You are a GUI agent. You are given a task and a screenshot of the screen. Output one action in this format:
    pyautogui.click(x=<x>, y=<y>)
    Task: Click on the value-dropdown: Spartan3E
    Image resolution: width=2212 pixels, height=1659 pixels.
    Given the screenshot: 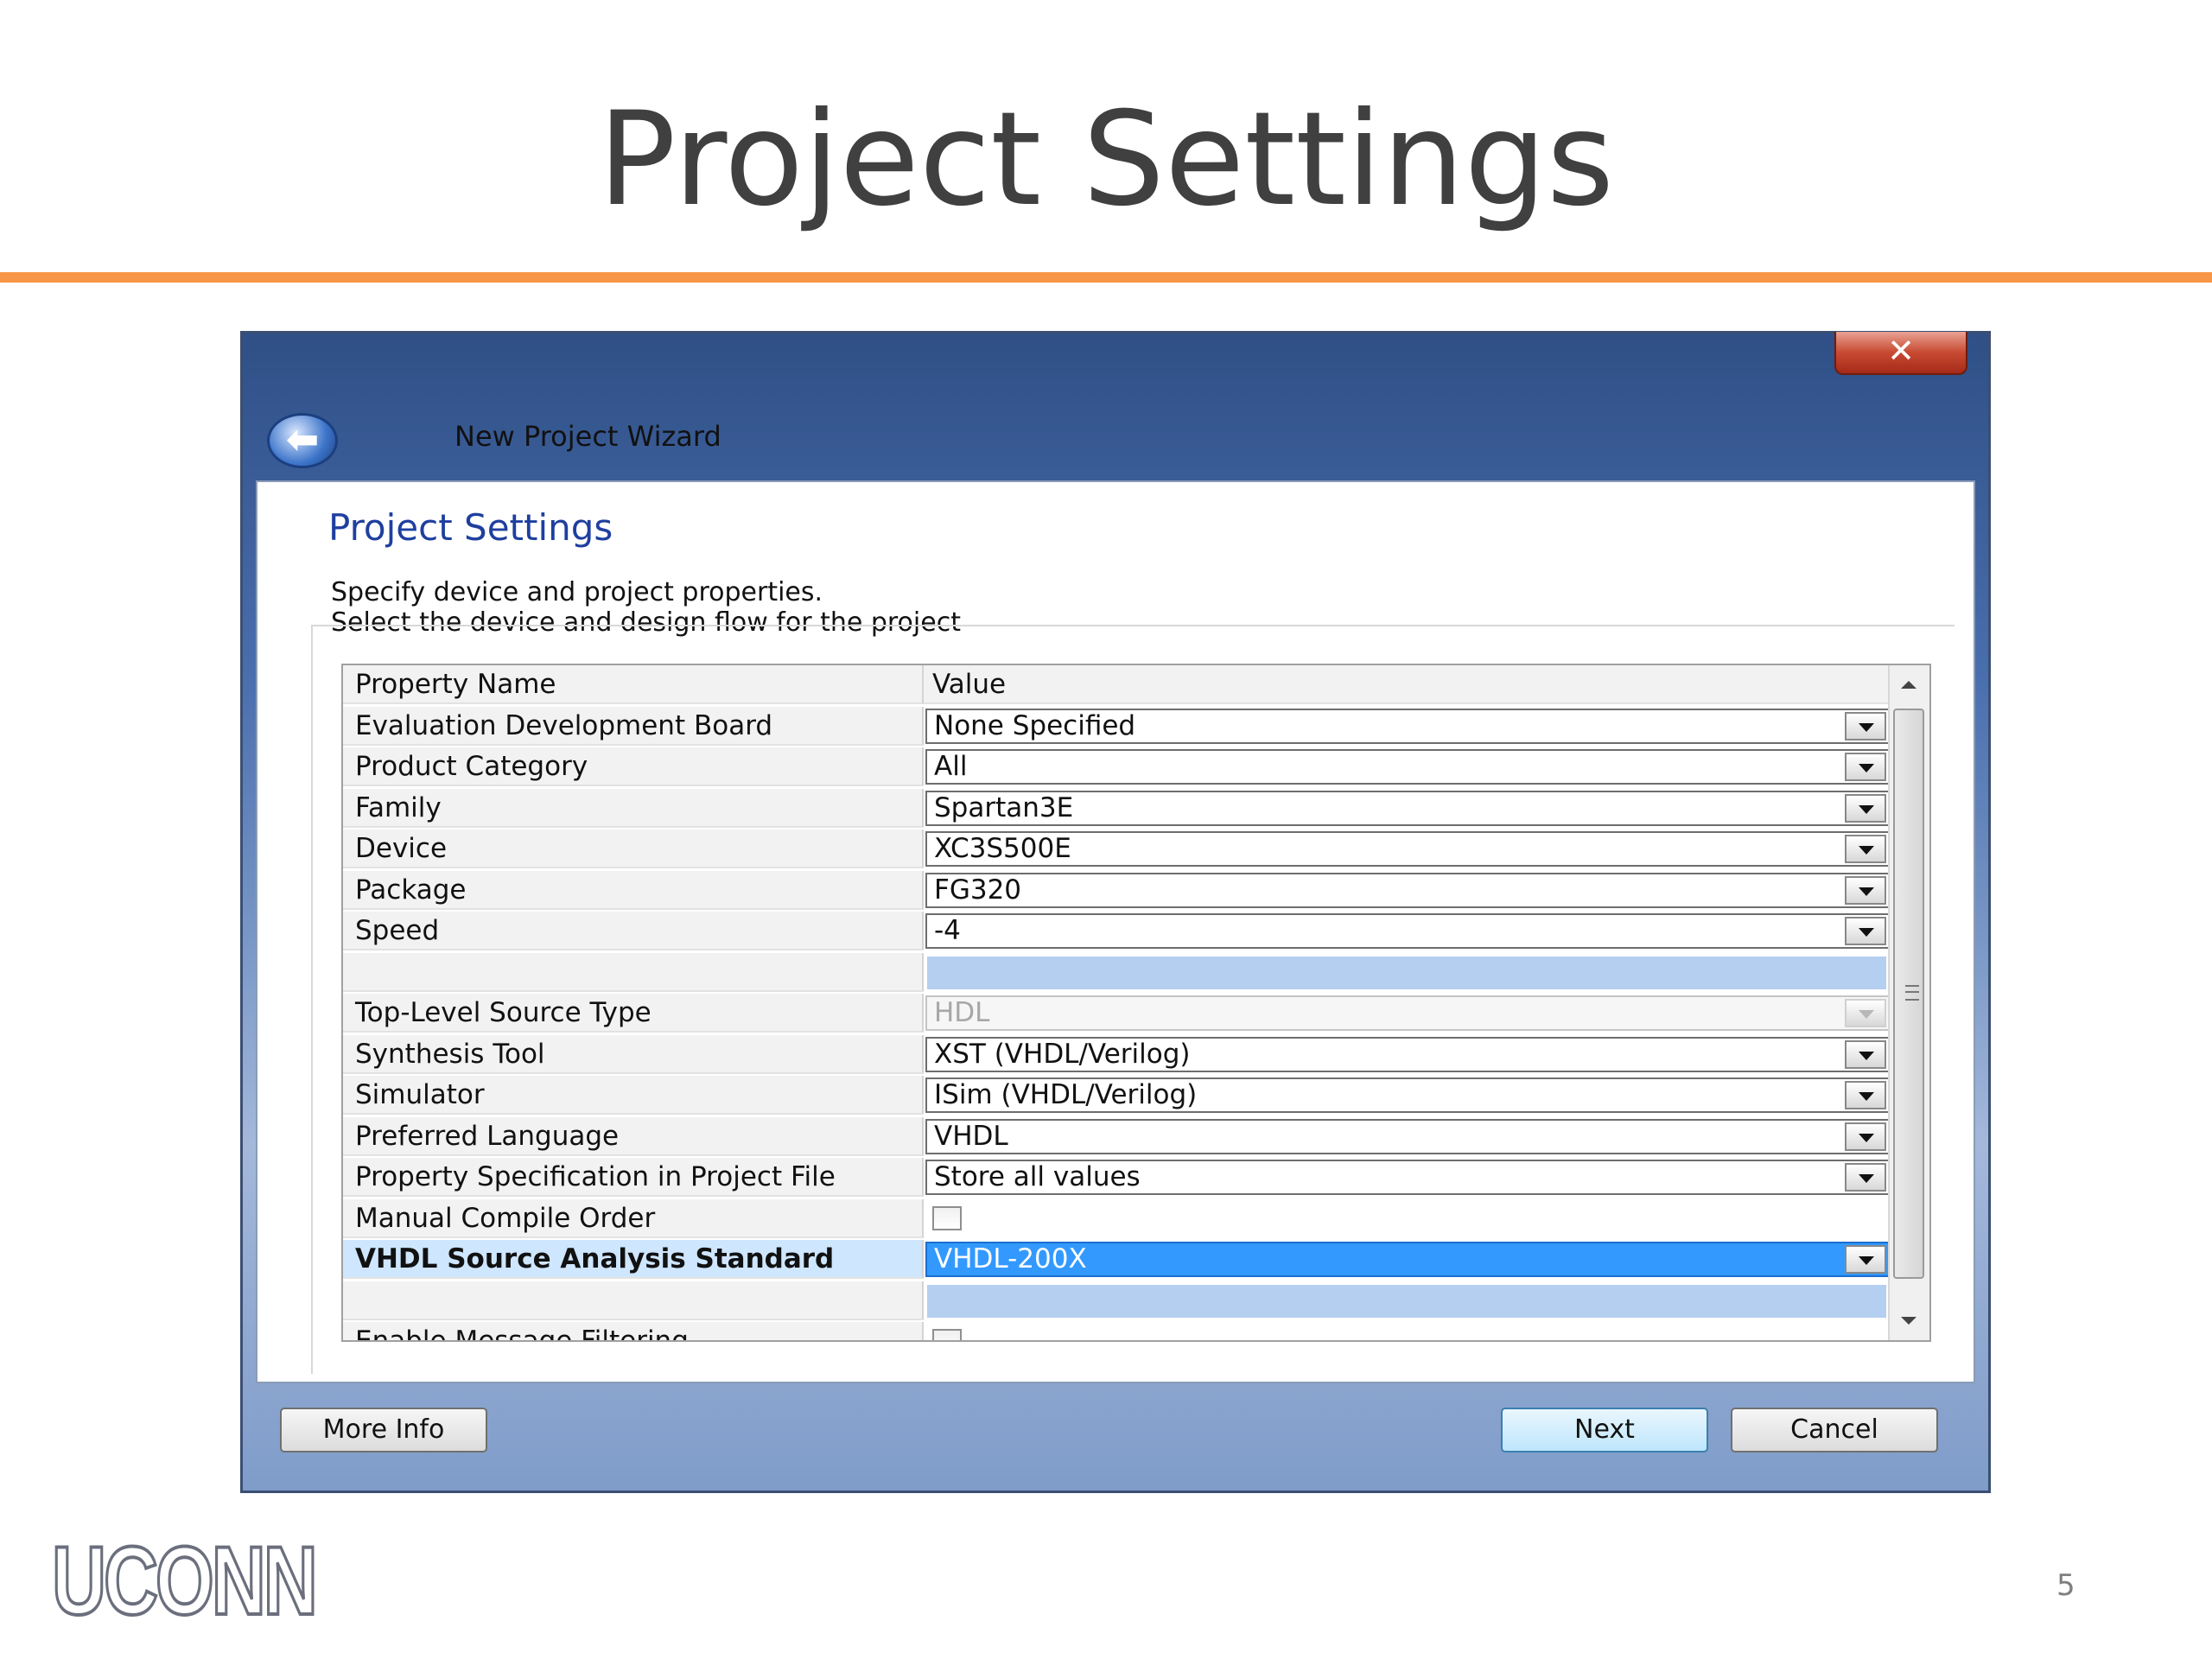 What is the action you would take?
    pyautogui.click(x=1407, y=808)
    